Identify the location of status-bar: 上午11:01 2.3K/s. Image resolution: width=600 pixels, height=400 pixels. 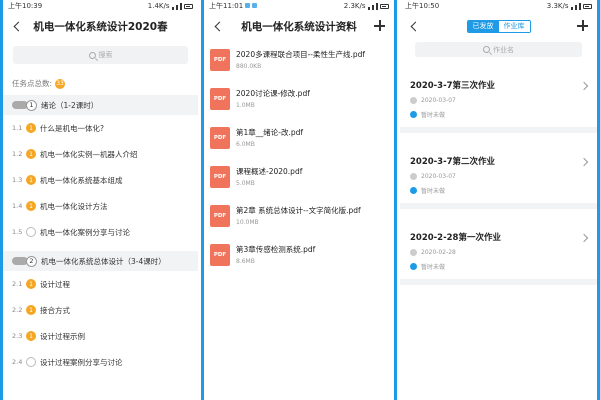
(299, 6).